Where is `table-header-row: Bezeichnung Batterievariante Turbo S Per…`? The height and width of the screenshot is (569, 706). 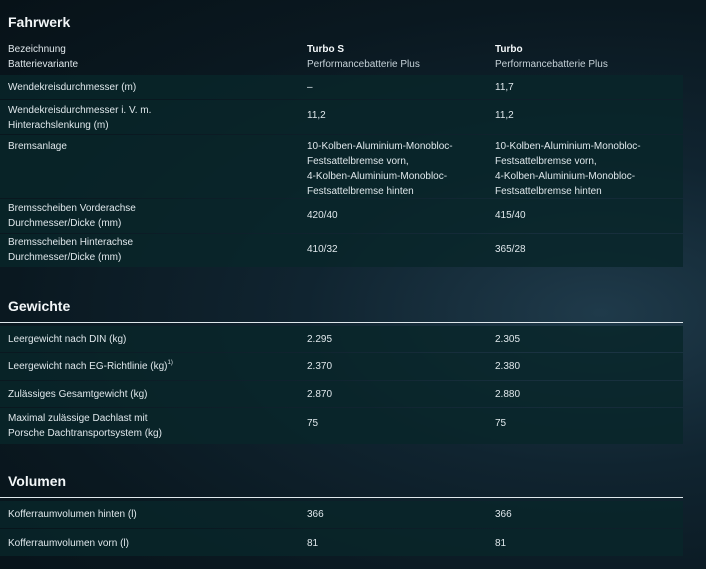
table-header-row: Bezeichnung Batterievariante Turbo S Per… is located at coordinates (341, 57).